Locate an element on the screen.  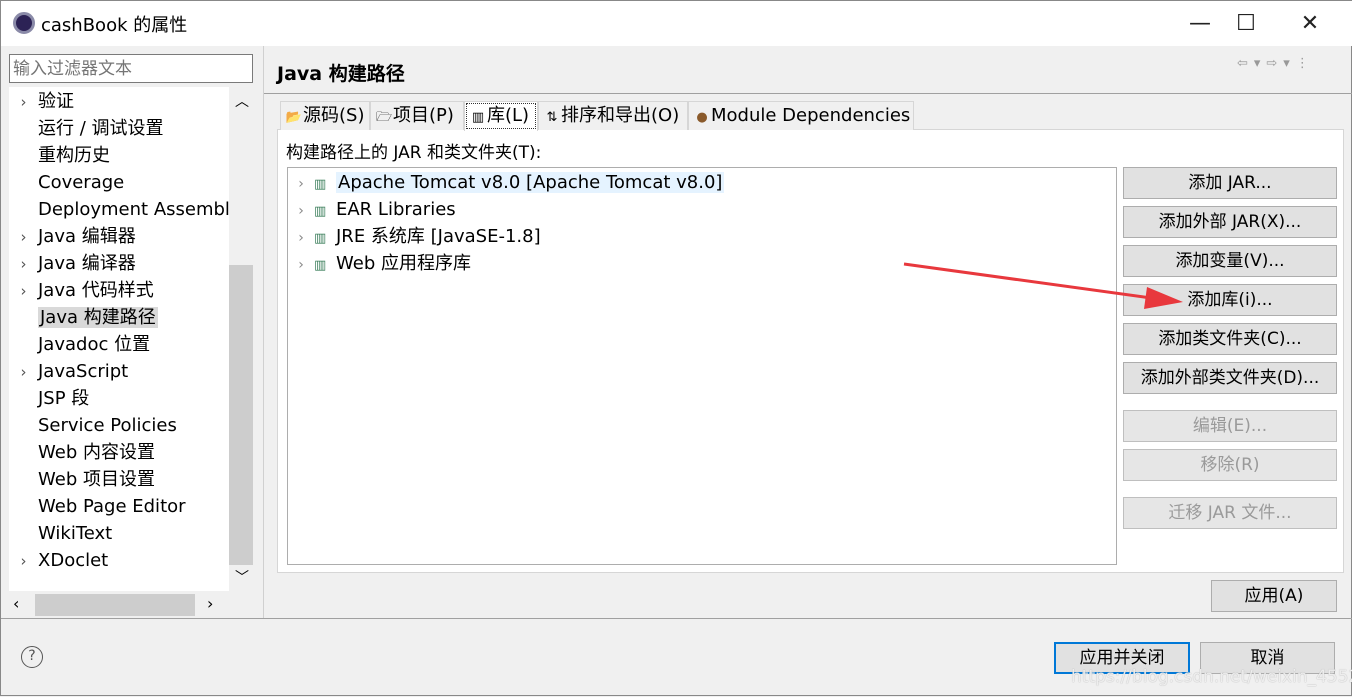
watermark: https://blog.csdn.net/weixin_45525272 is located at coordinates (1211, 677).